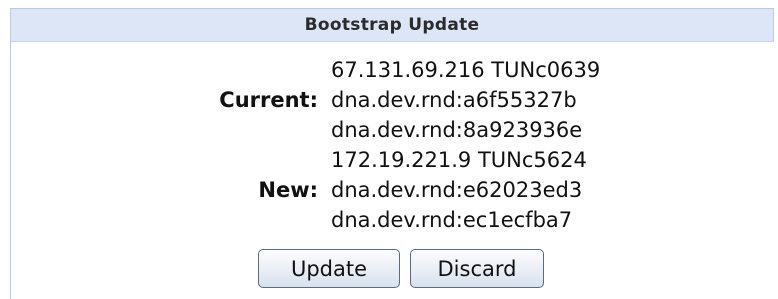 The image size is (778, 299). I want to click on panel-left-border, so click(10, 170).